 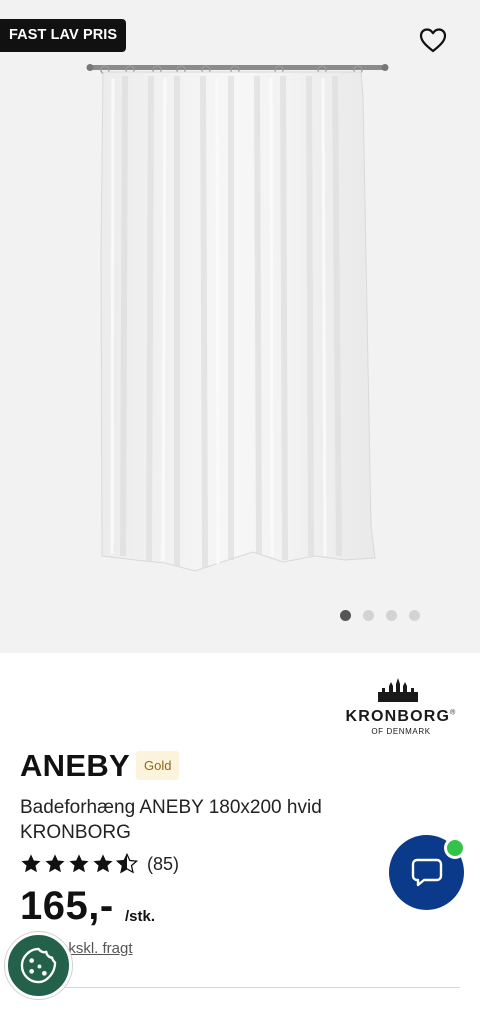 I want to click on online-indicator, so click(x=455, y=848).